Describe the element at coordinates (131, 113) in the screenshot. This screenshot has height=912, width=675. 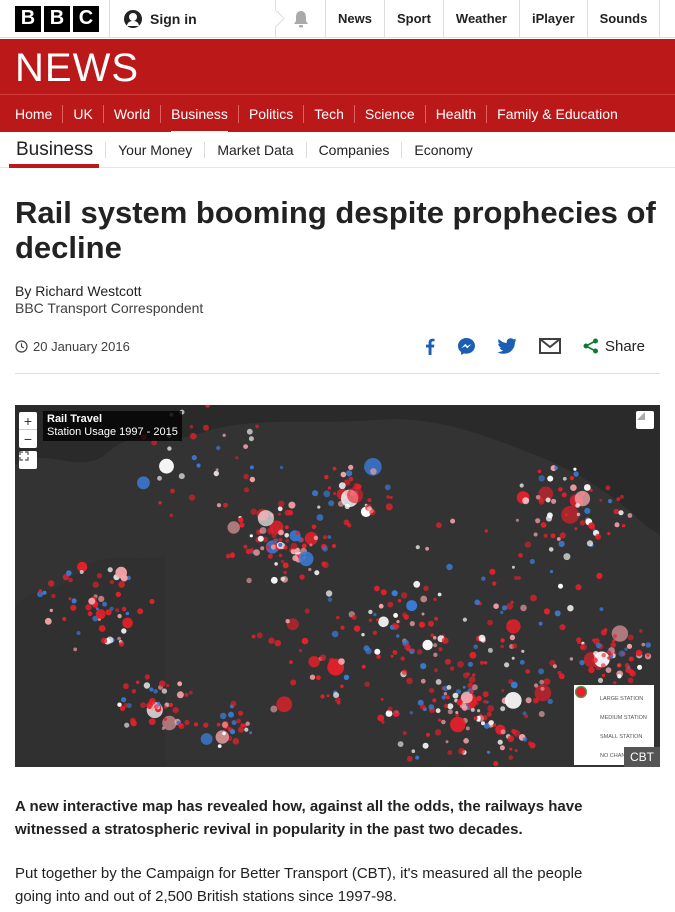
I see `nav-item-world: World` at that location.